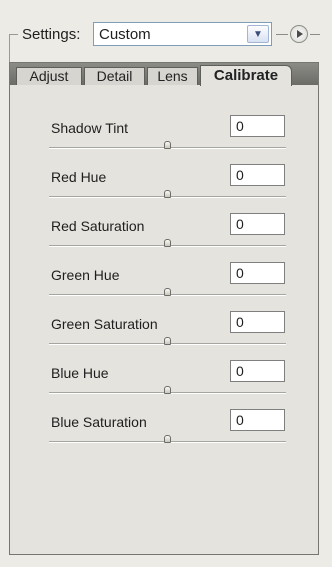 The height and width of the screenshot is (567, 332). Describe the element at coordinates (9, 48) in the screenshot. I see `settings-frame-line` at that location.